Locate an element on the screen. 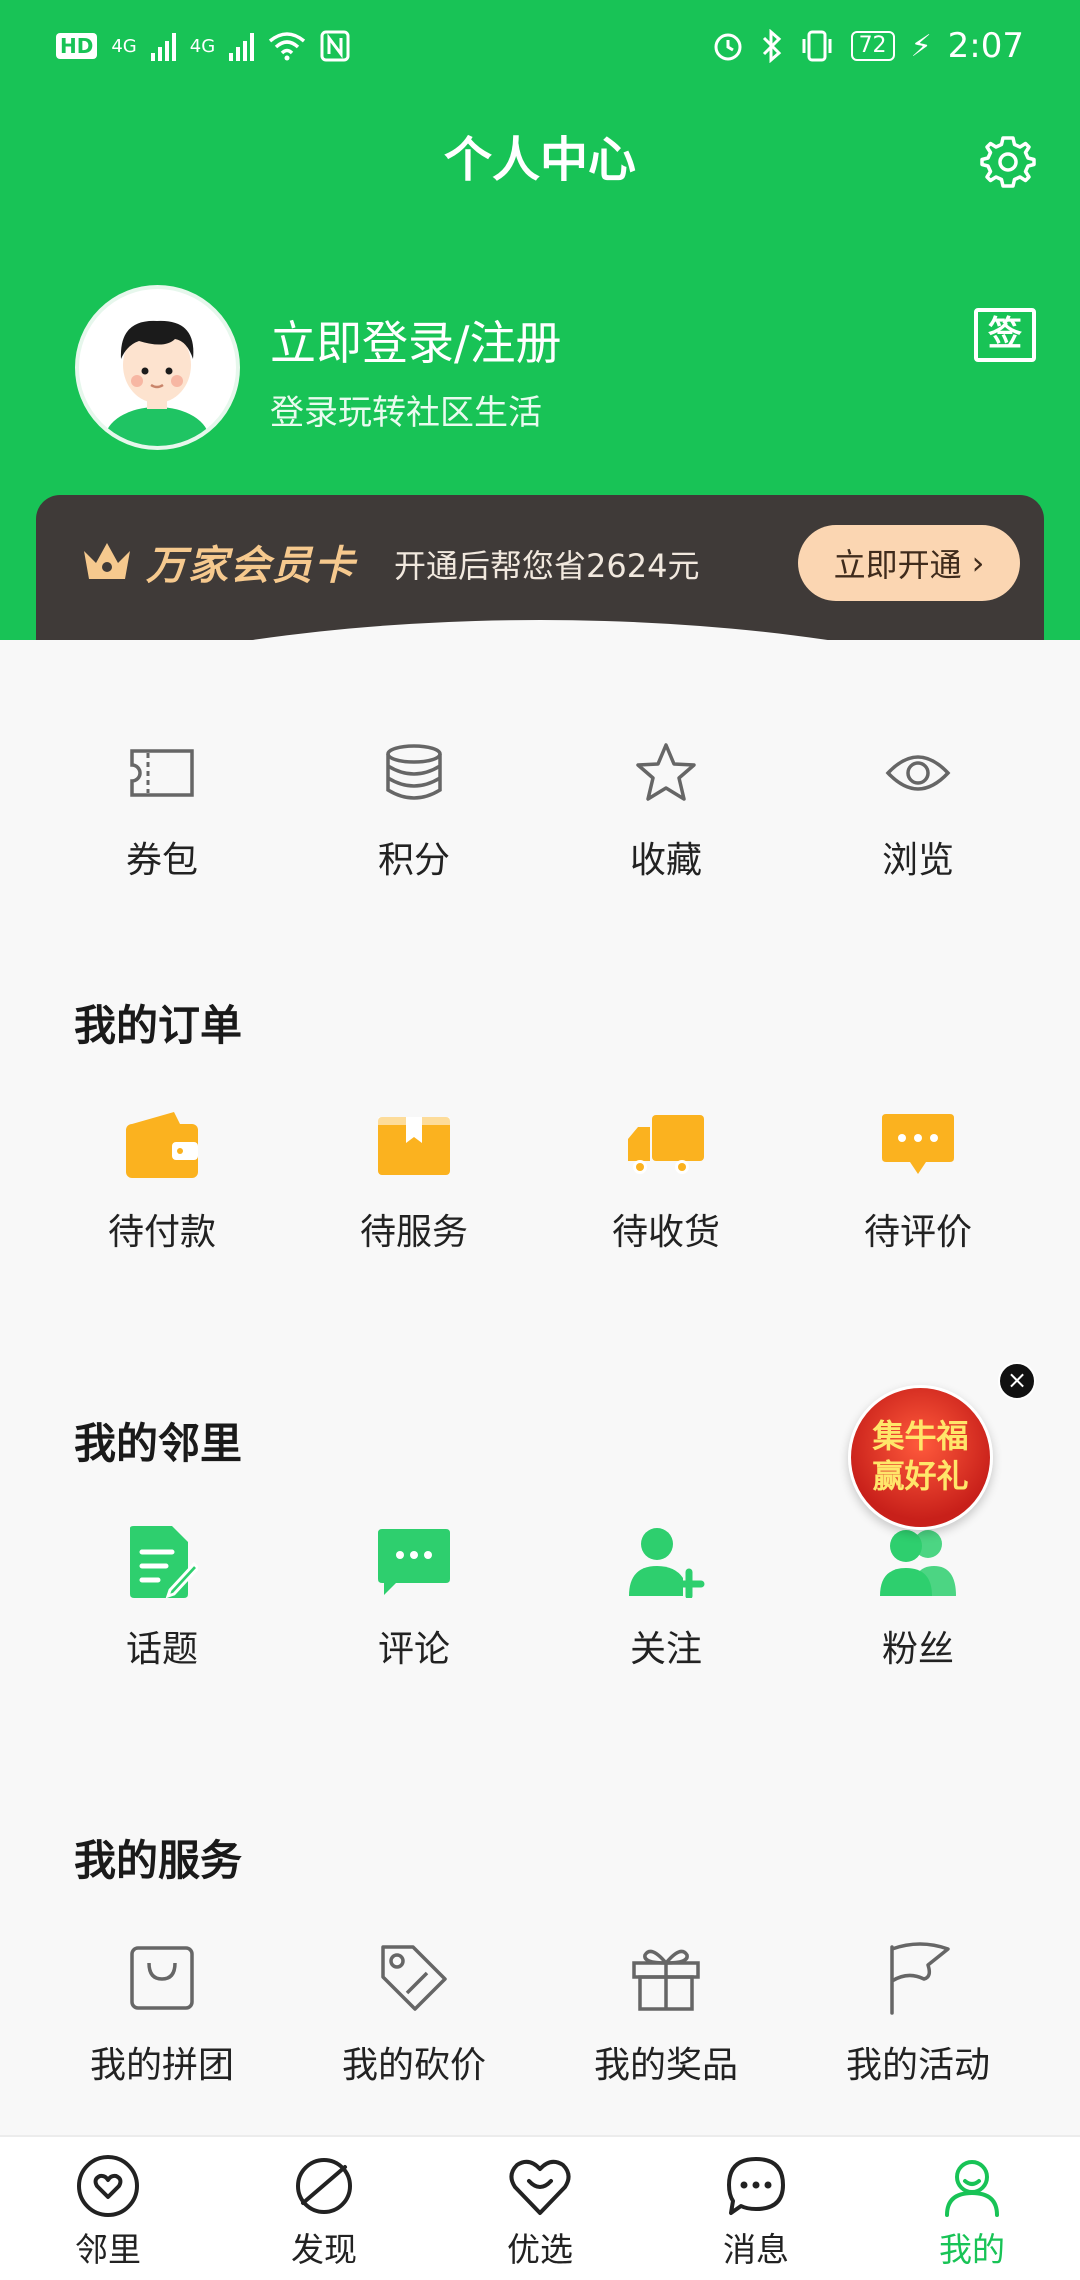 Image resolution: width=1080 pixels, height=2280 pixels. pending-payment-button: 待付款 is located at coordinates (162, 1180).